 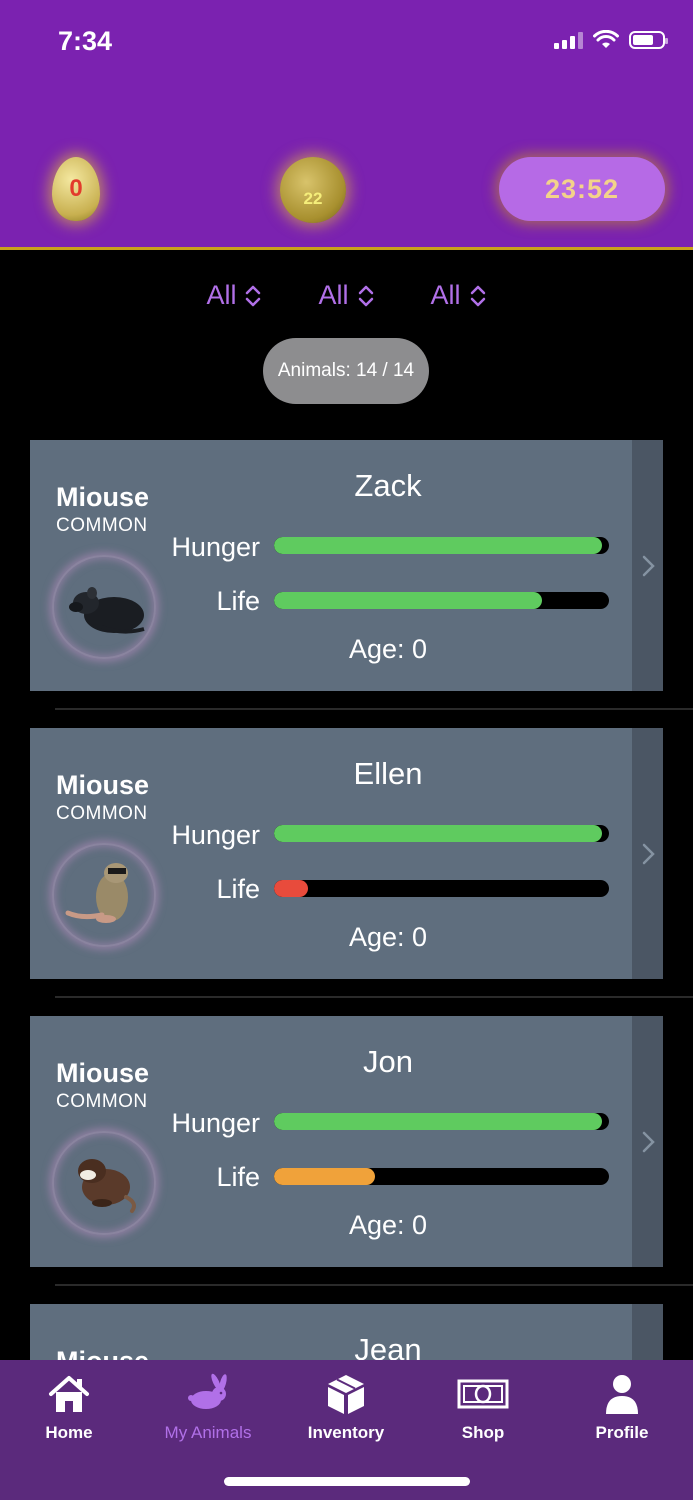 What do you see at coordinates (606, 39) in the screenshot?
I see `wifi-icon` at bounding box center [606, 39].